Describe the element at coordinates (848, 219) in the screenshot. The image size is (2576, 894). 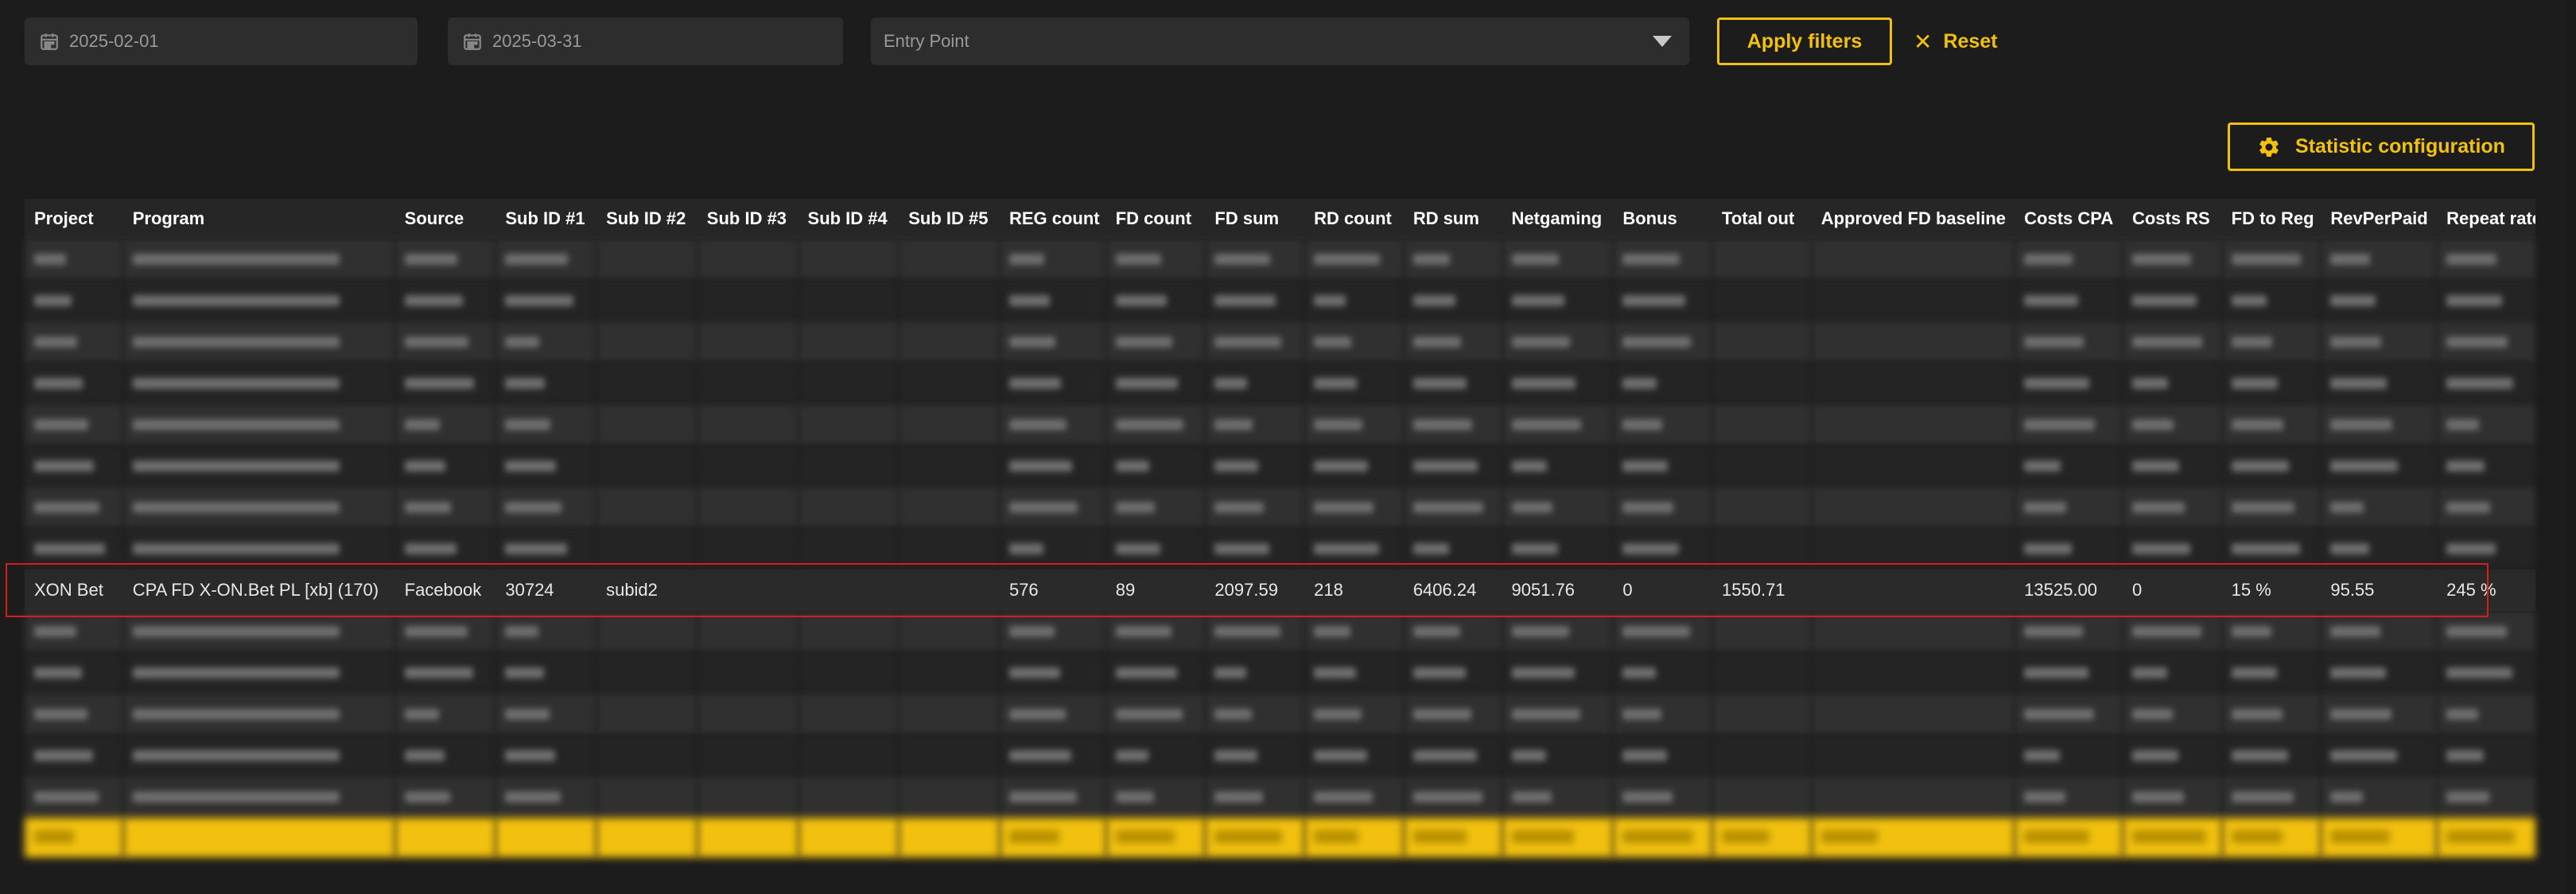
I see `column-header: Sub ID #4` at that location.